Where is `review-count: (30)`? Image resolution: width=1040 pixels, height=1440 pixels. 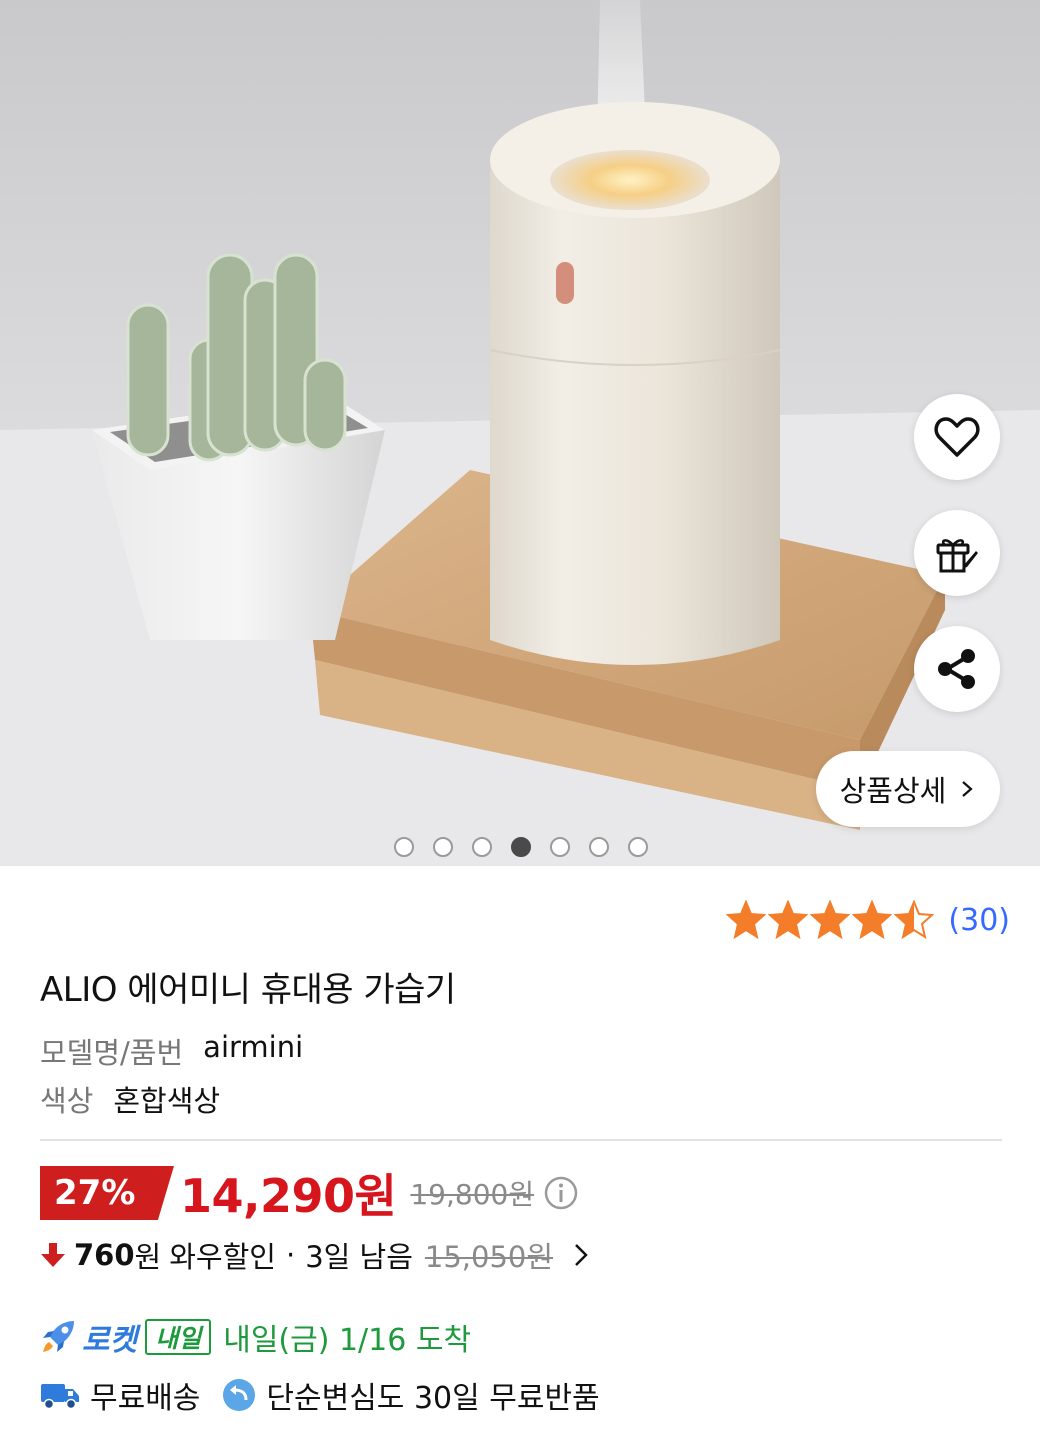 review-count: (30) is located at coordinates (979, 920).